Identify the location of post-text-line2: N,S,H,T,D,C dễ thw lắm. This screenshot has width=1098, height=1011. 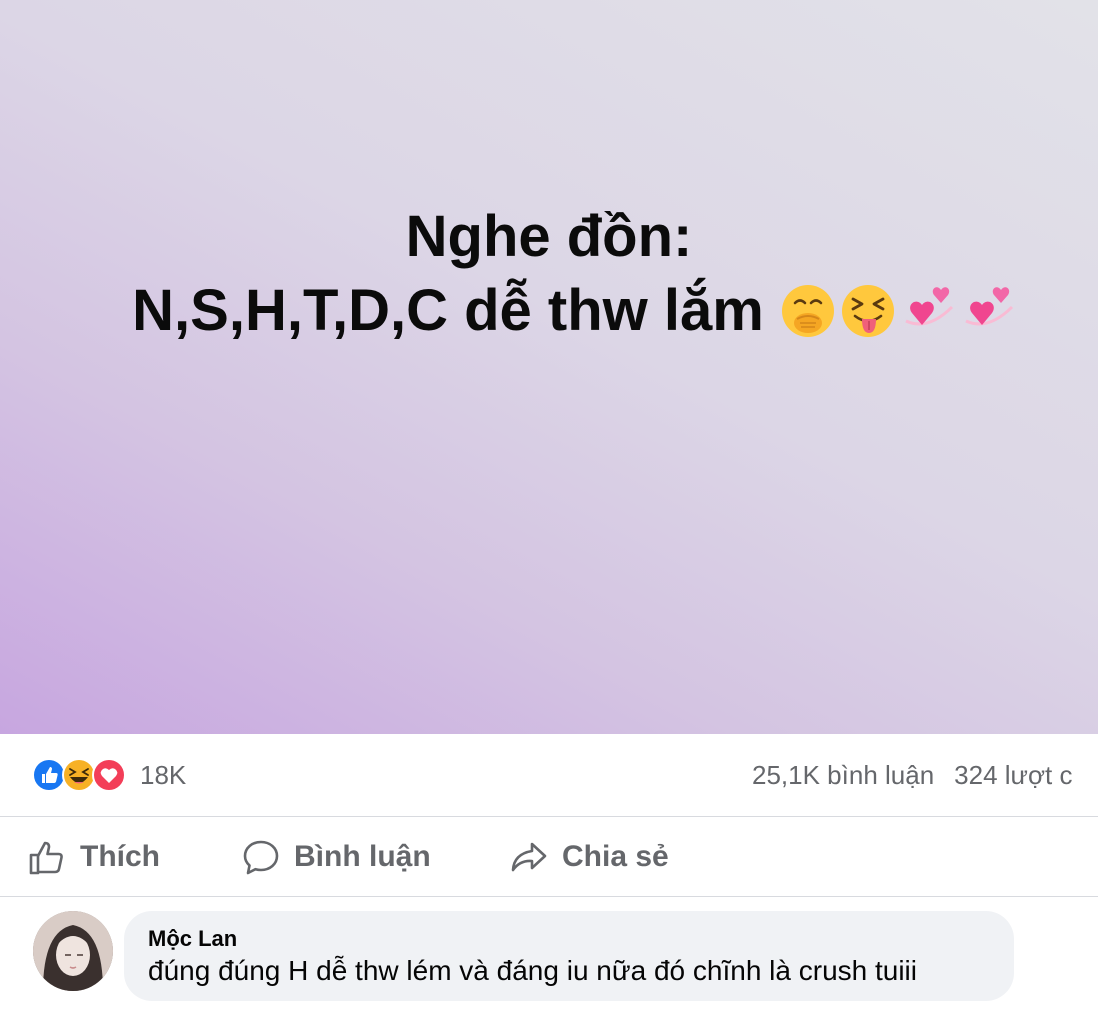
(448, 310).